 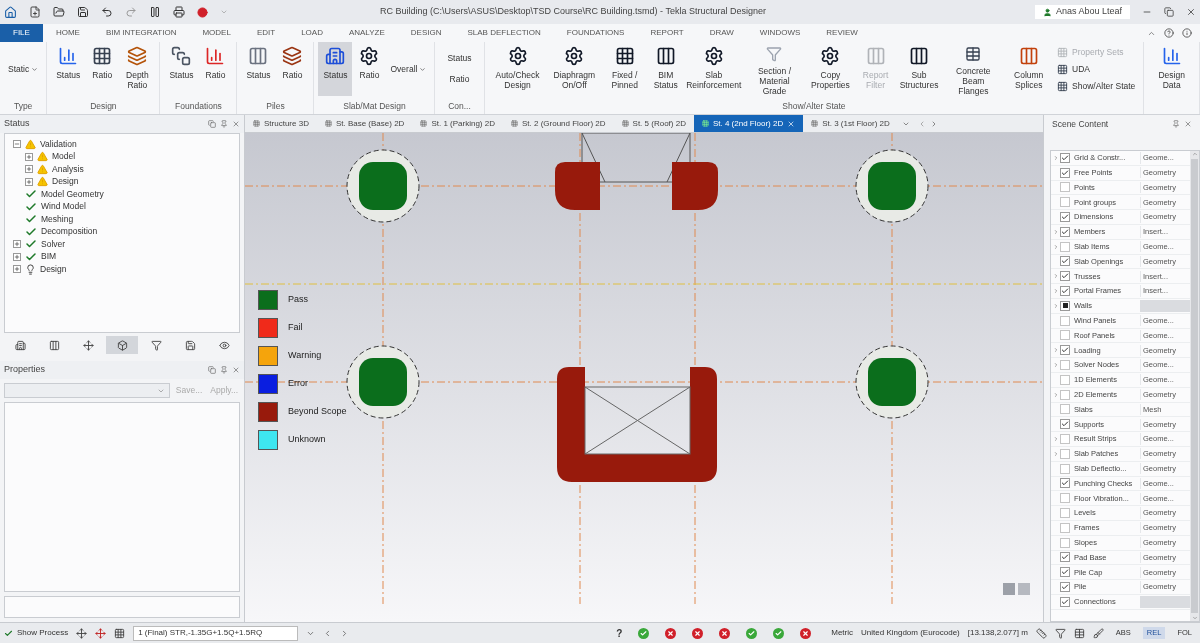 What do you see at coordinates (63, 207) in the screenshot?
I see `tree-item: Wind Model` at bounding box center [63, 207].